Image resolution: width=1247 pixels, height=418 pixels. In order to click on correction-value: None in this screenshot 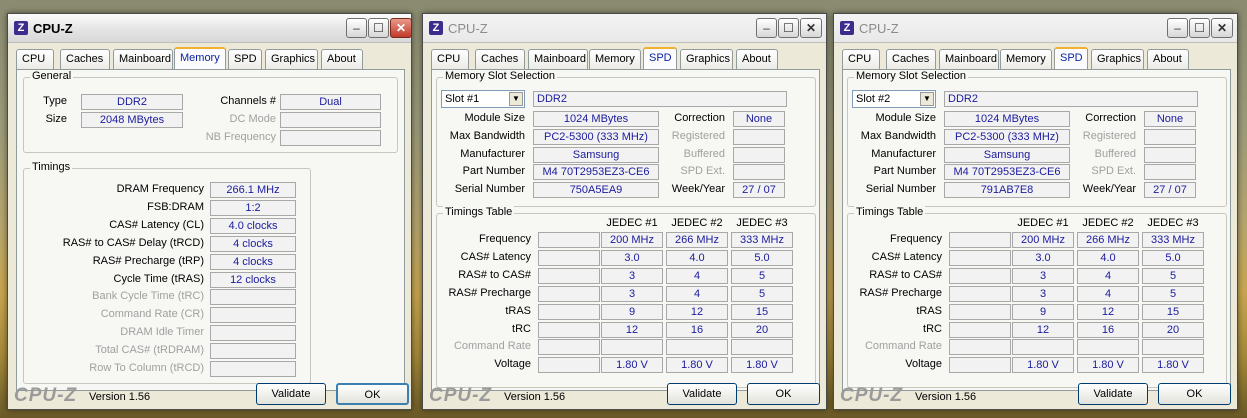, I will do `click(759, 119)`.